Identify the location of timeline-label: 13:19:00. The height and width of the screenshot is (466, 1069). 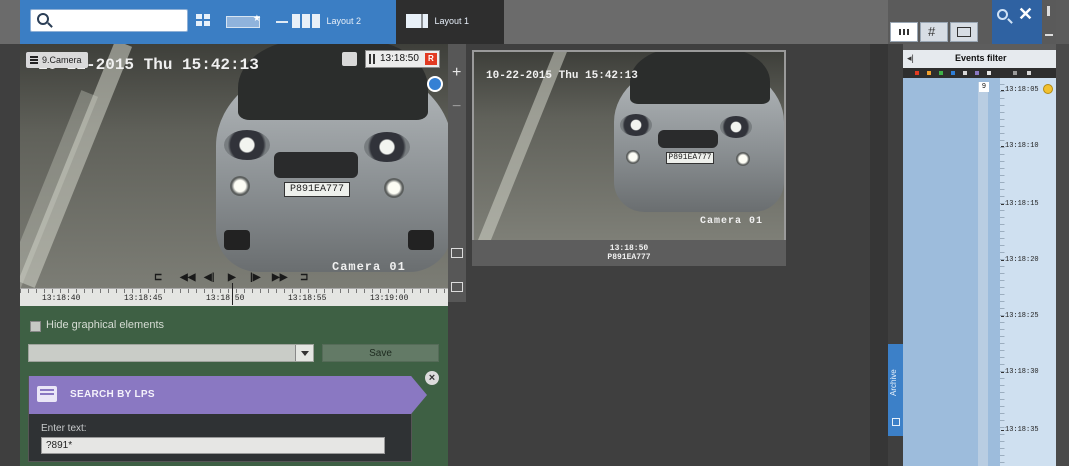
(389, 298).